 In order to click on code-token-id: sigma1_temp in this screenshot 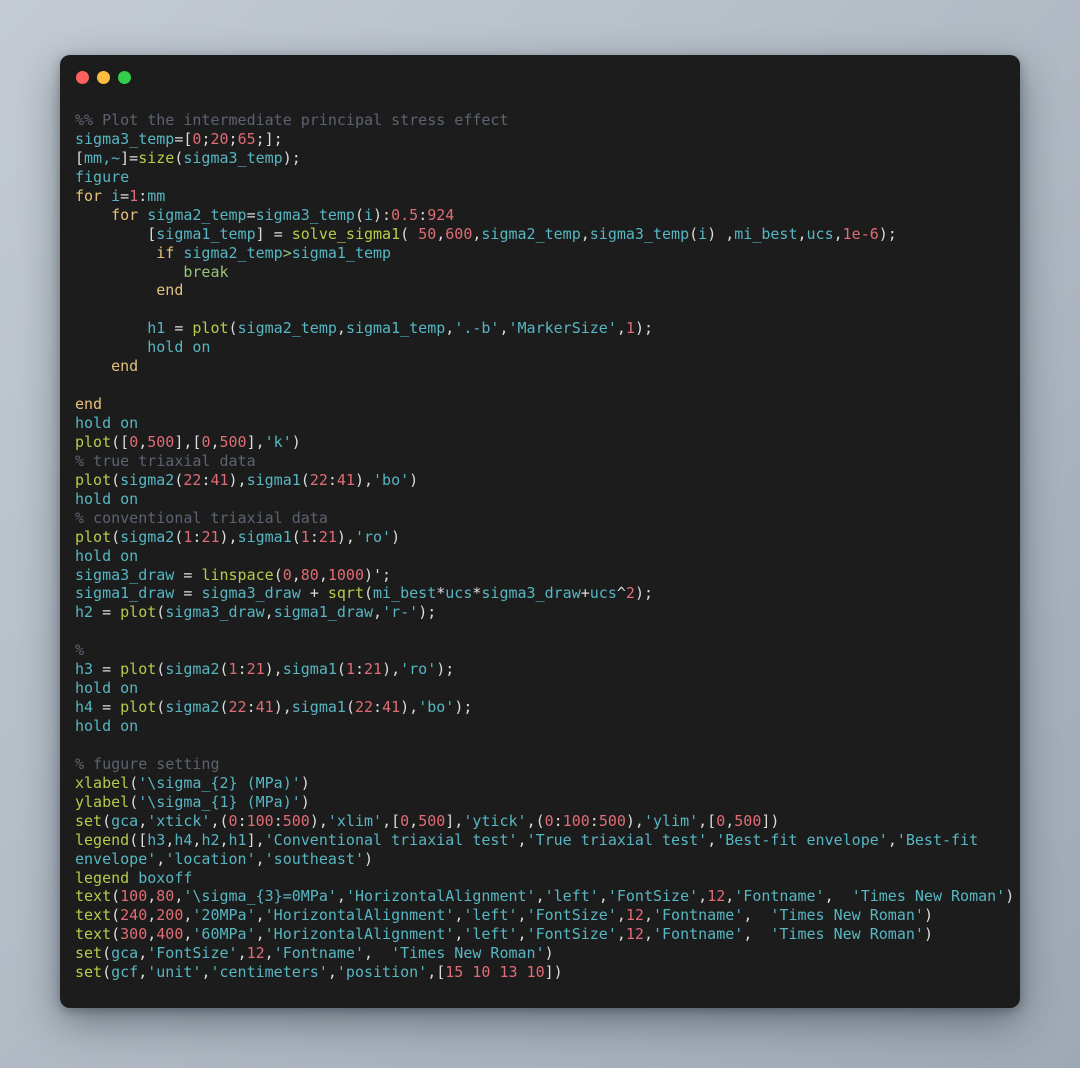, I will do `click(395, 328)`.